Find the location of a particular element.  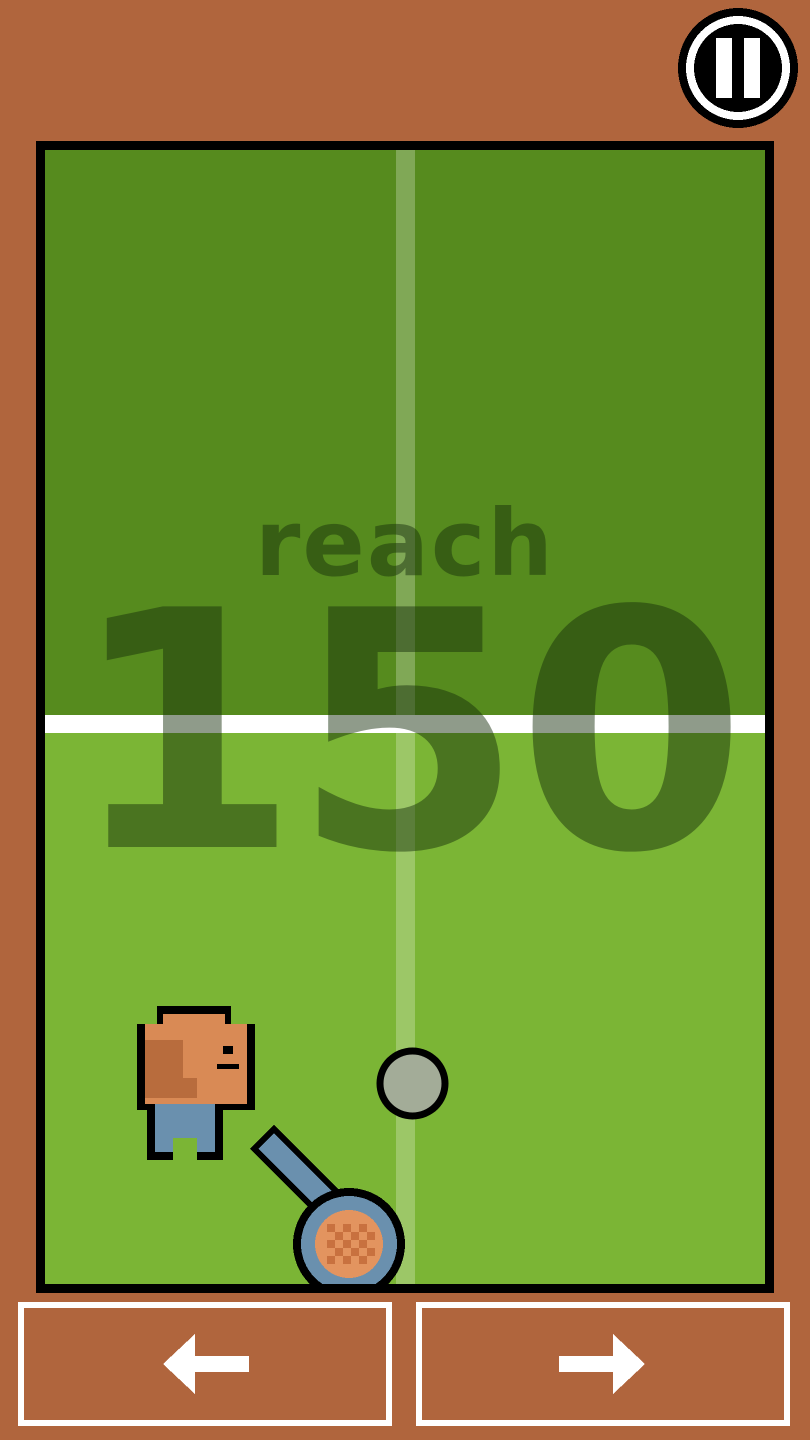

arrow-left-icon is located at coordinates (206, 1364).